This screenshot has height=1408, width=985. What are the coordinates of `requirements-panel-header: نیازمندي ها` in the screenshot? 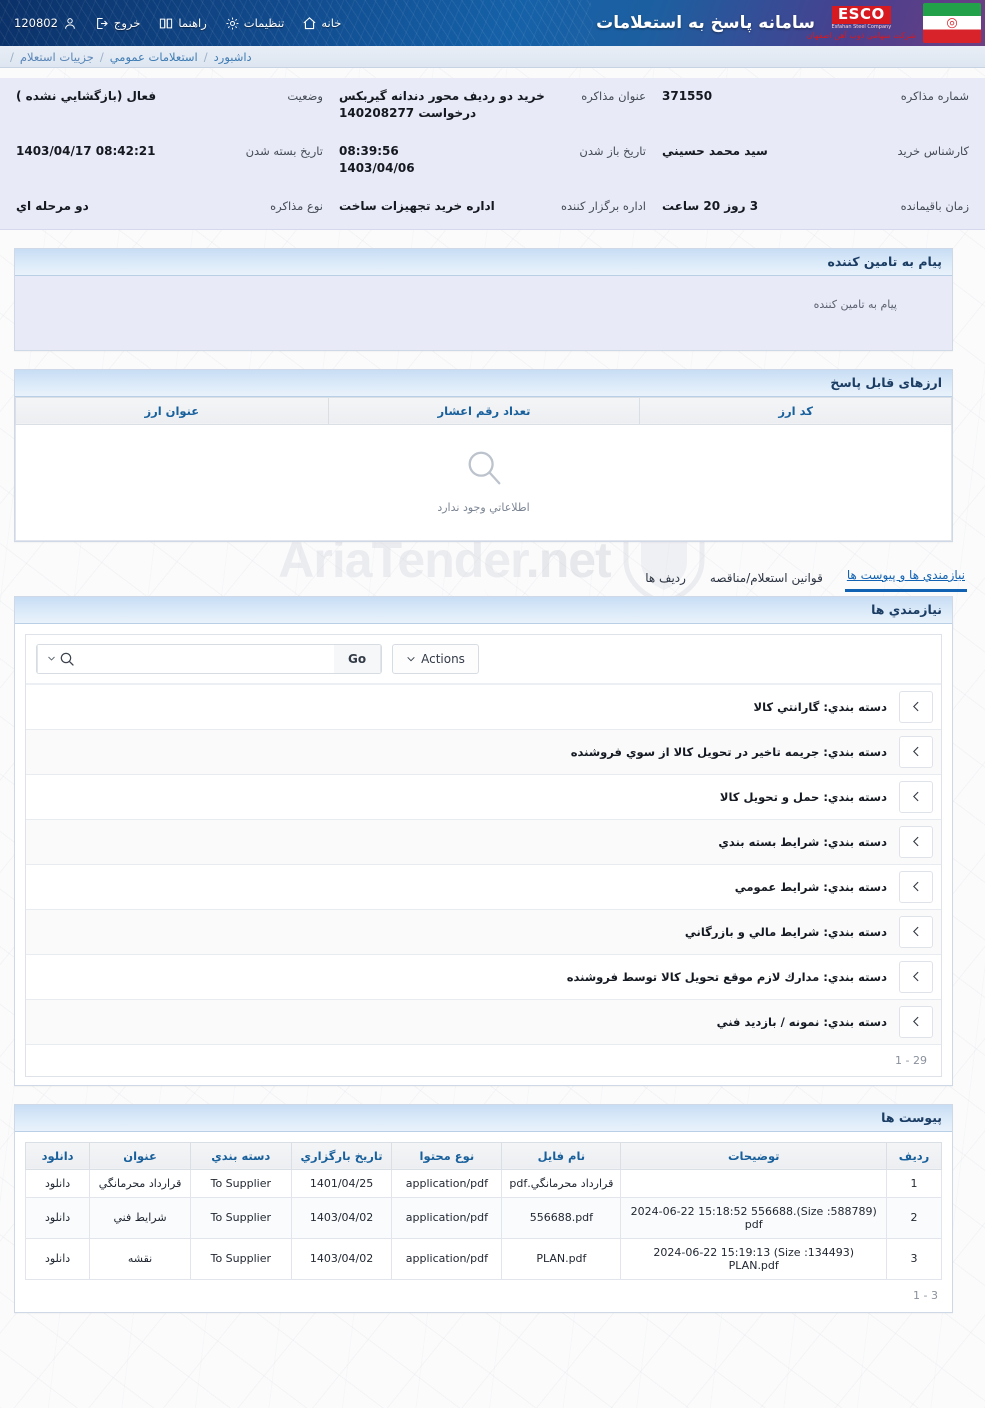 It's located at (483, 610).